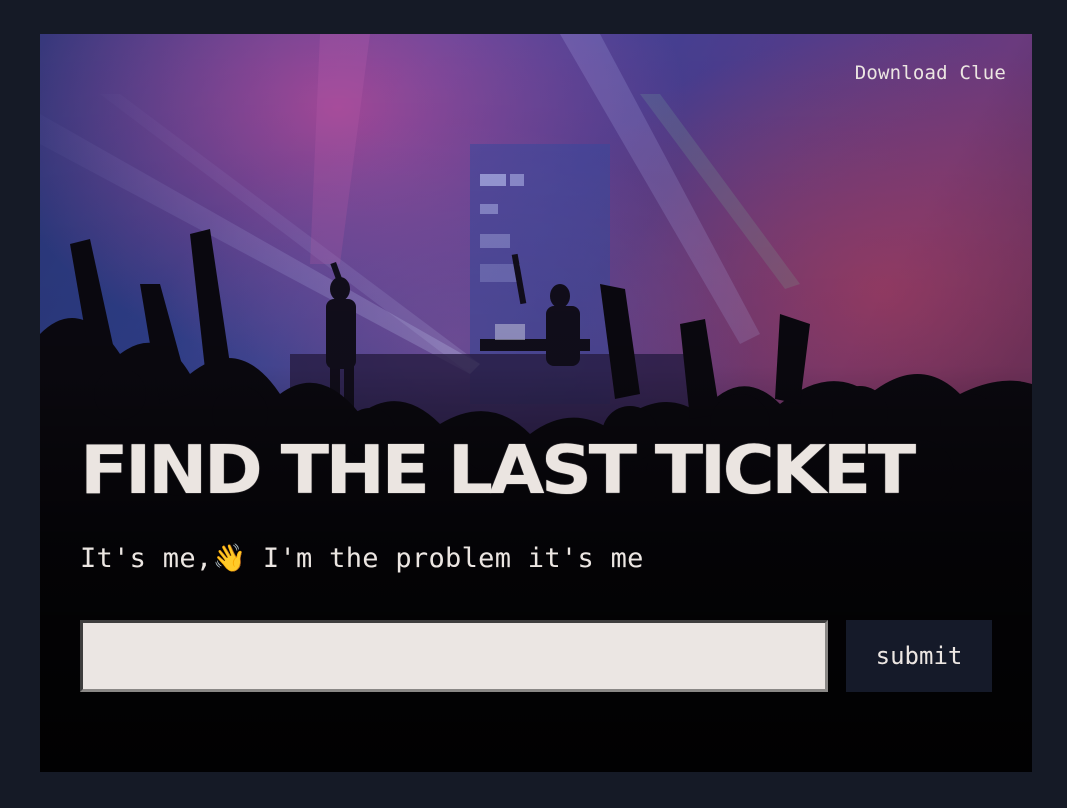 The width and height of the screenshot is (1067, 808). I want to click on answer-input, so click(454, 656).